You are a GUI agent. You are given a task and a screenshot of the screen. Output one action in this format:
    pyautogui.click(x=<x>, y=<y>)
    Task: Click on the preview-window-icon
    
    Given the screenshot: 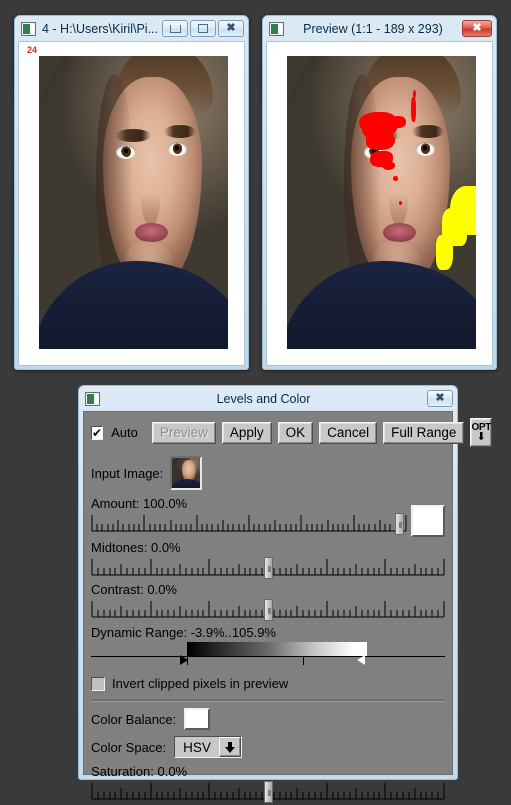 What is the action you would take?
    pyautogui.click(x=276, y=28)
    